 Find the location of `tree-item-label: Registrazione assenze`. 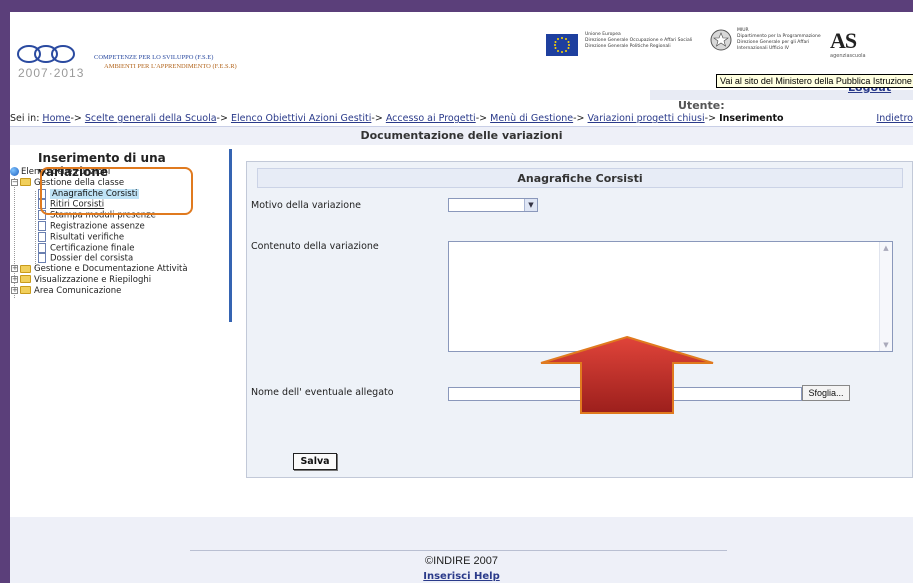

tree-item-label: Registrazione assenze is located at coordinates (97, 226).